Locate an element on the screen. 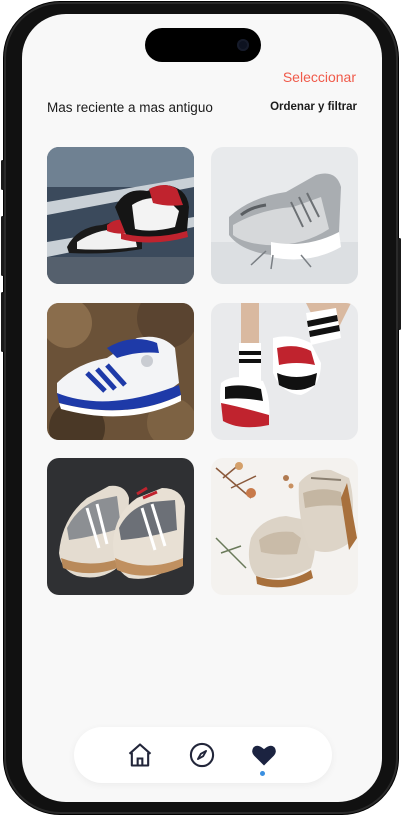  select-button: Seleccionar is located at coordinates (319, 77).